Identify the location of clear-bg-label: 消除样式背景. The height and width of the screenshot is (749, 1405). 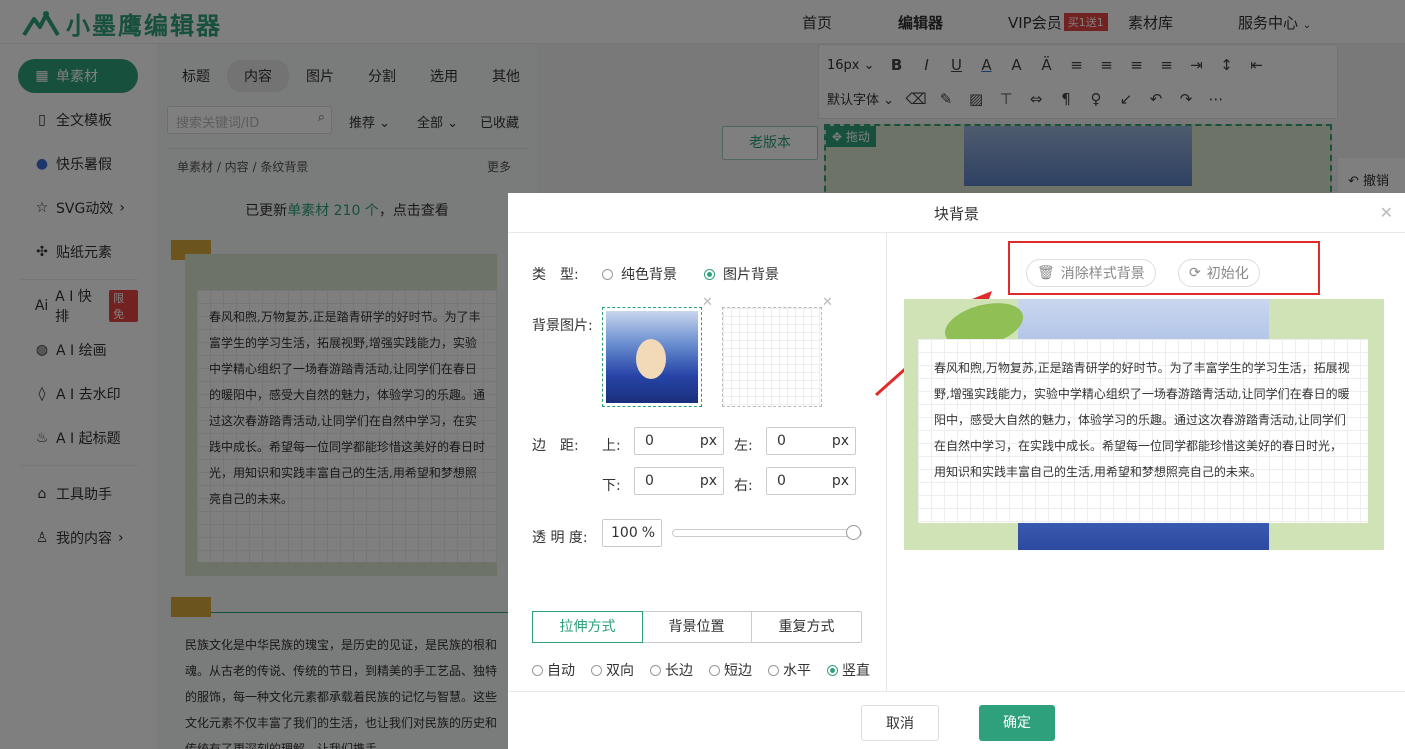
(1102, 274).